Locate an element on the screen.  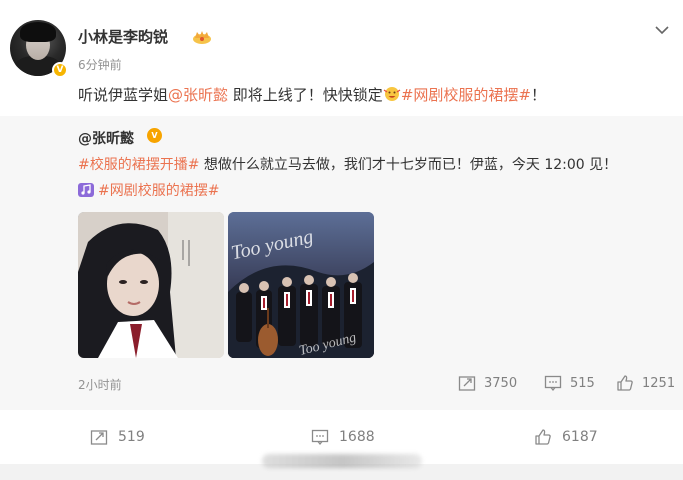
repost-verified-icon: V is located at coordinates (154, 135).